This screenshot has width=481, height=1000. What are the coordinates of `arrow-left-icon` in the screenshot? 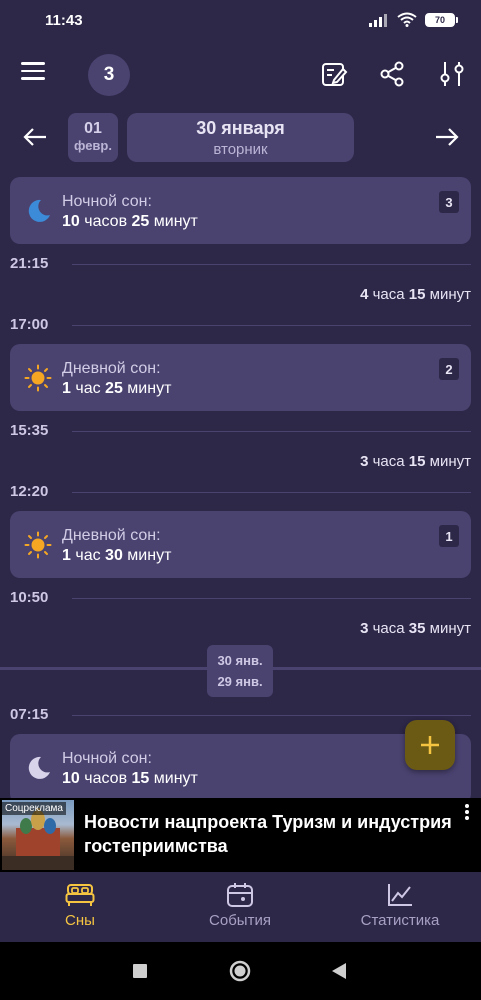 It's located at (35, 137).